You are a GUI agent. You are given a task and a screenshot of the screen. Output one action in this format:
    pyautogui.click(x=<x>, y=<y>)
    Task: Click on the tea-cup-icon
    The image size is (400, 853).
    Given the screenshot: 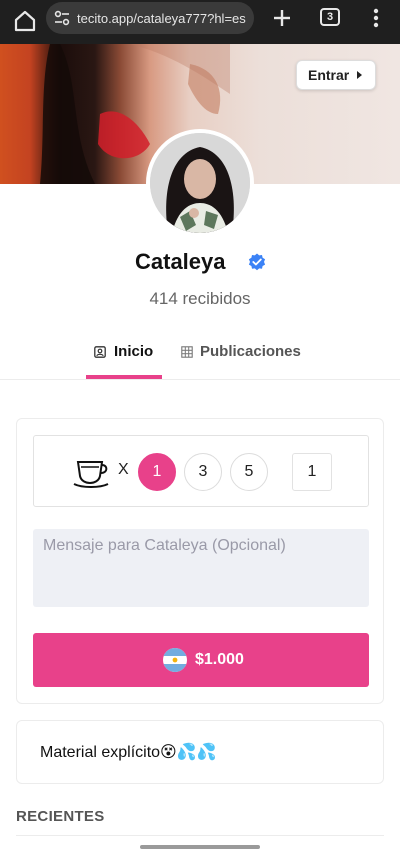 What is the action you would take?
    pyautogui.click(x=91, y=474)
    